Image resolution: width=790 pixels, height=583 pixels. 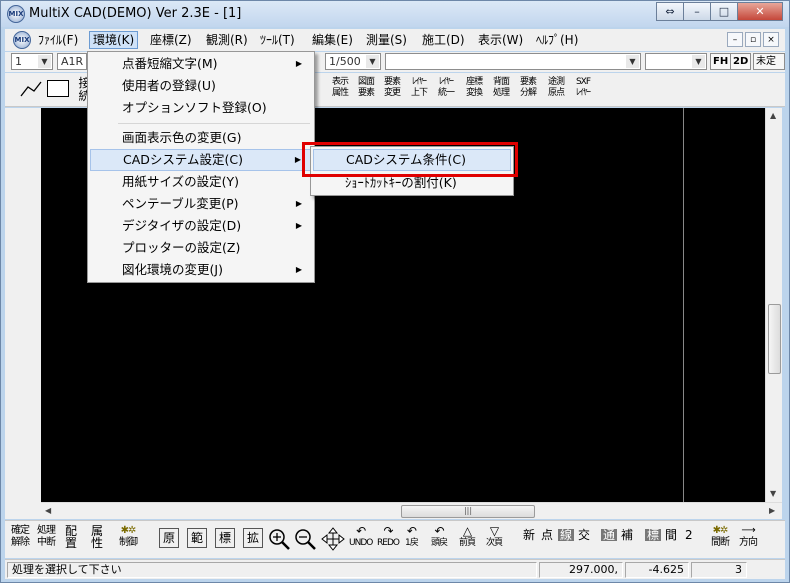 I want to click on redo-button: ↷ REDO, so click(x=388, y=537).